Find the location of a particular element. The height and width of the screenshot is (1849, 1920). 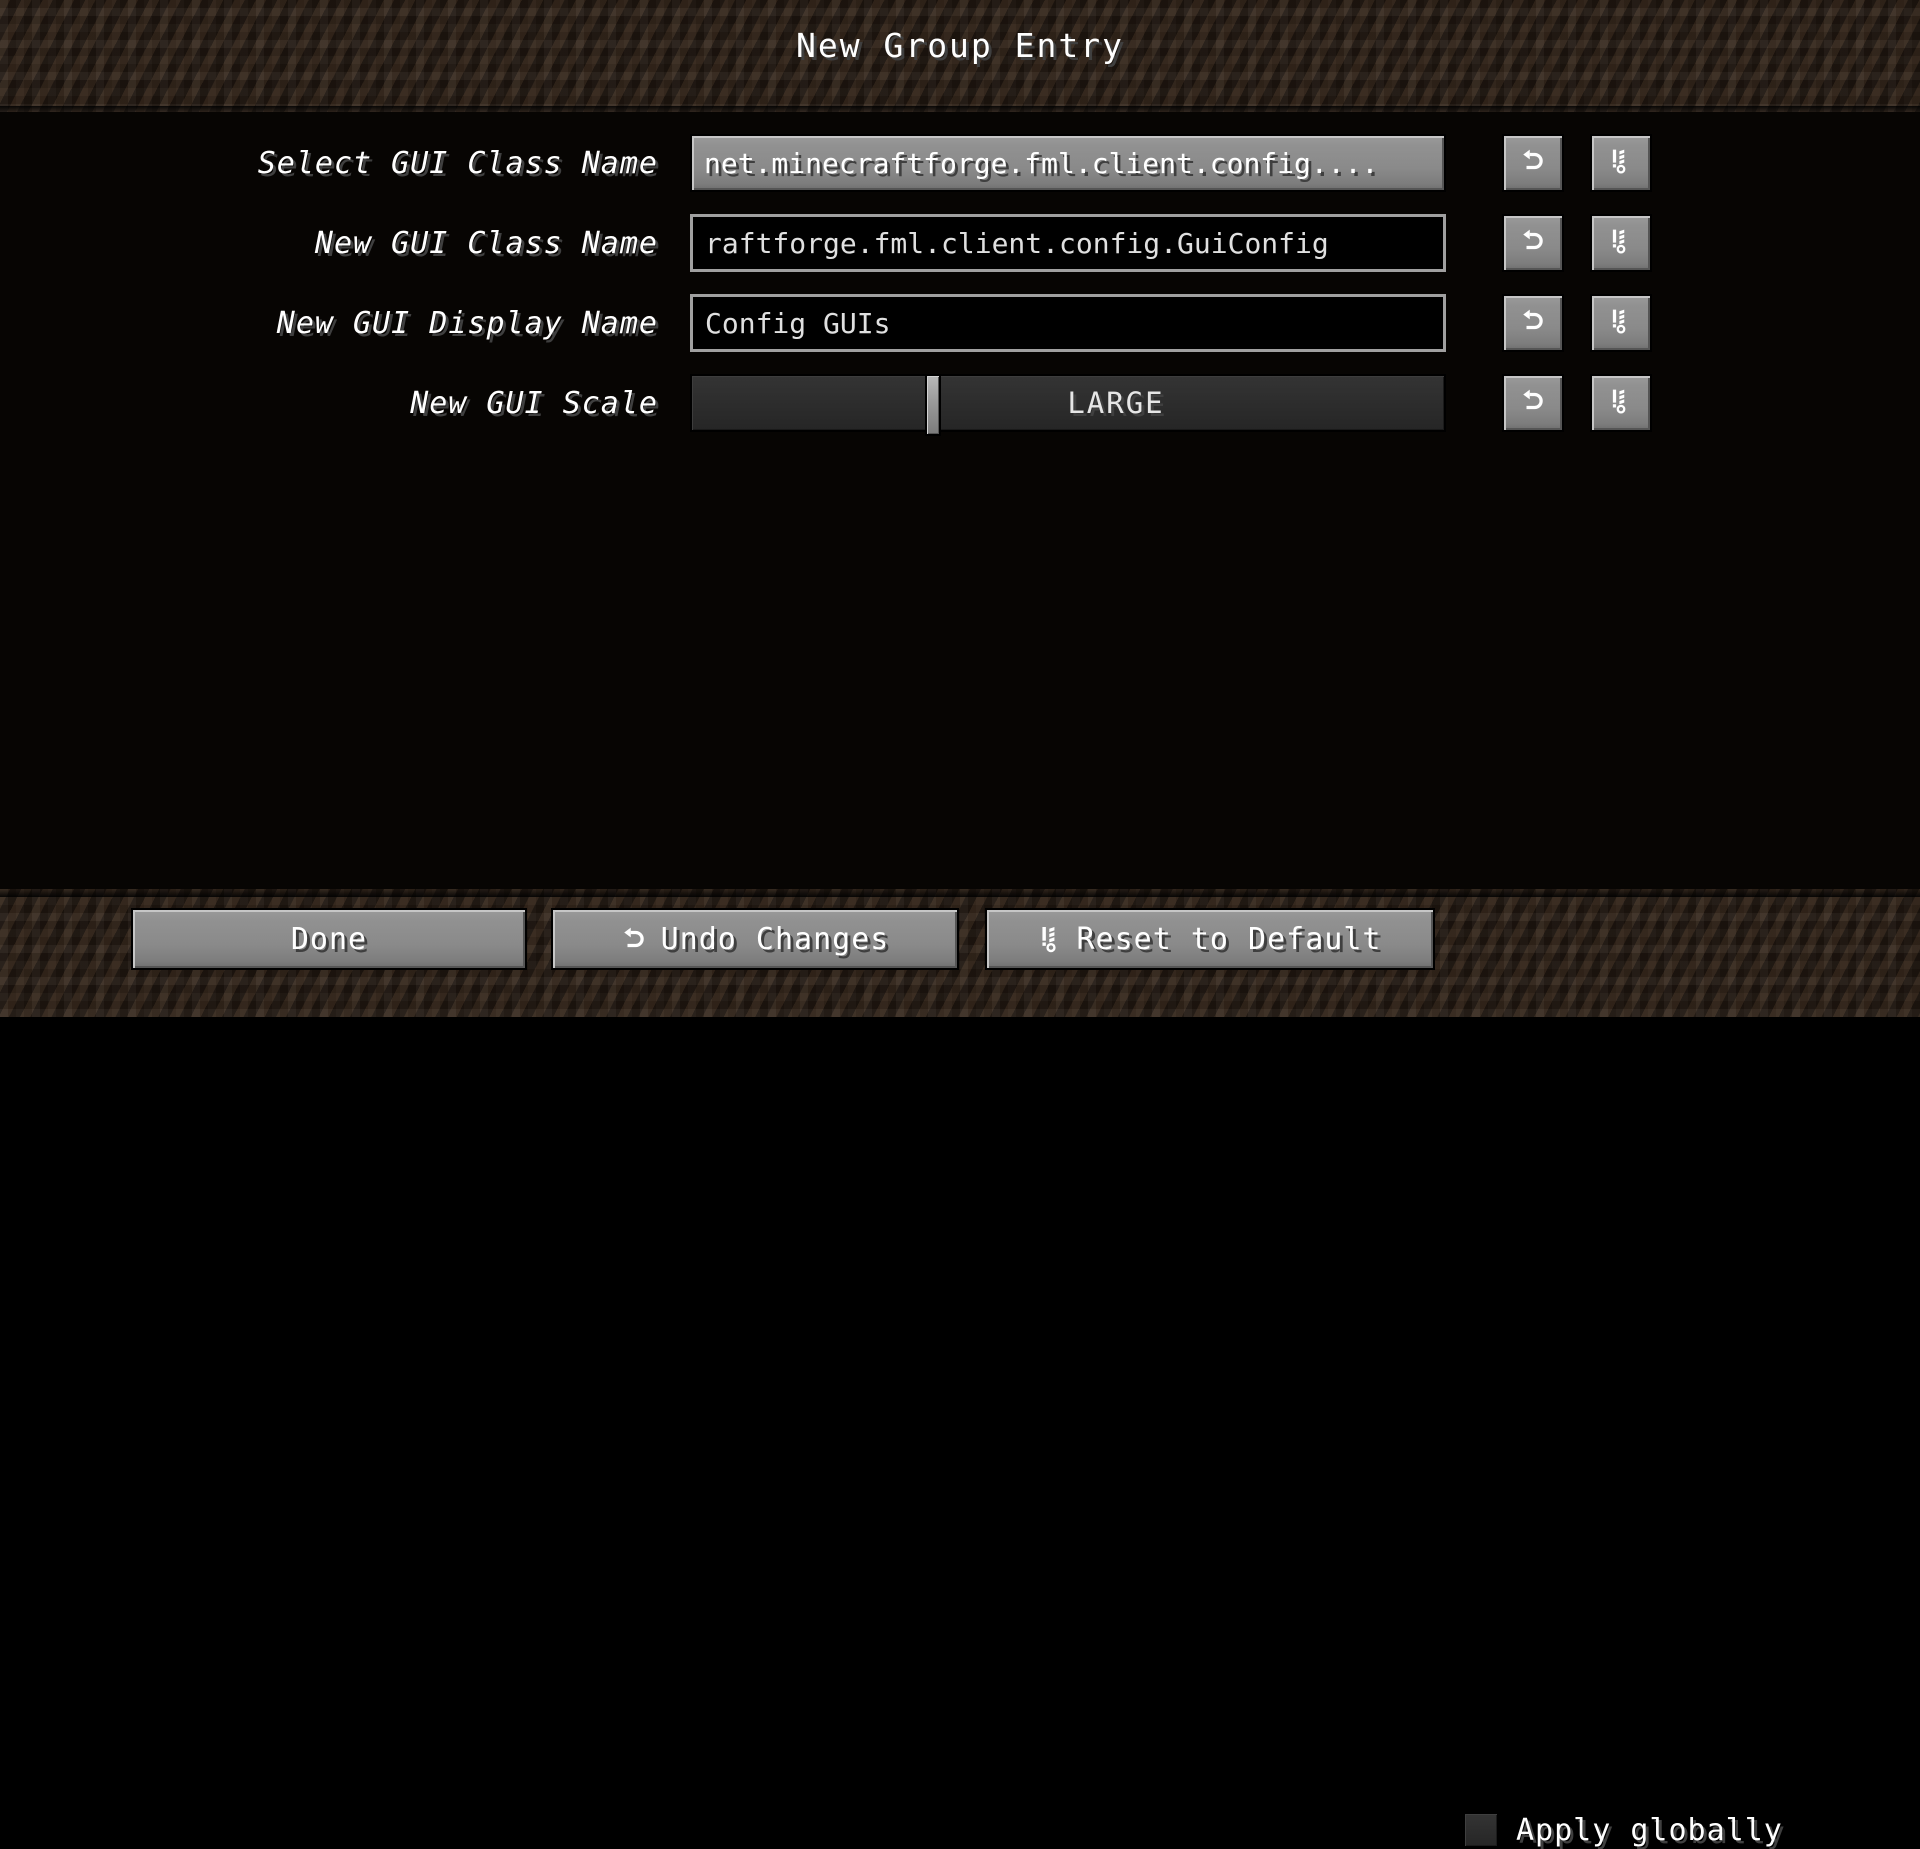

page-title: New Group Entry is located at coordinates (959, 45).